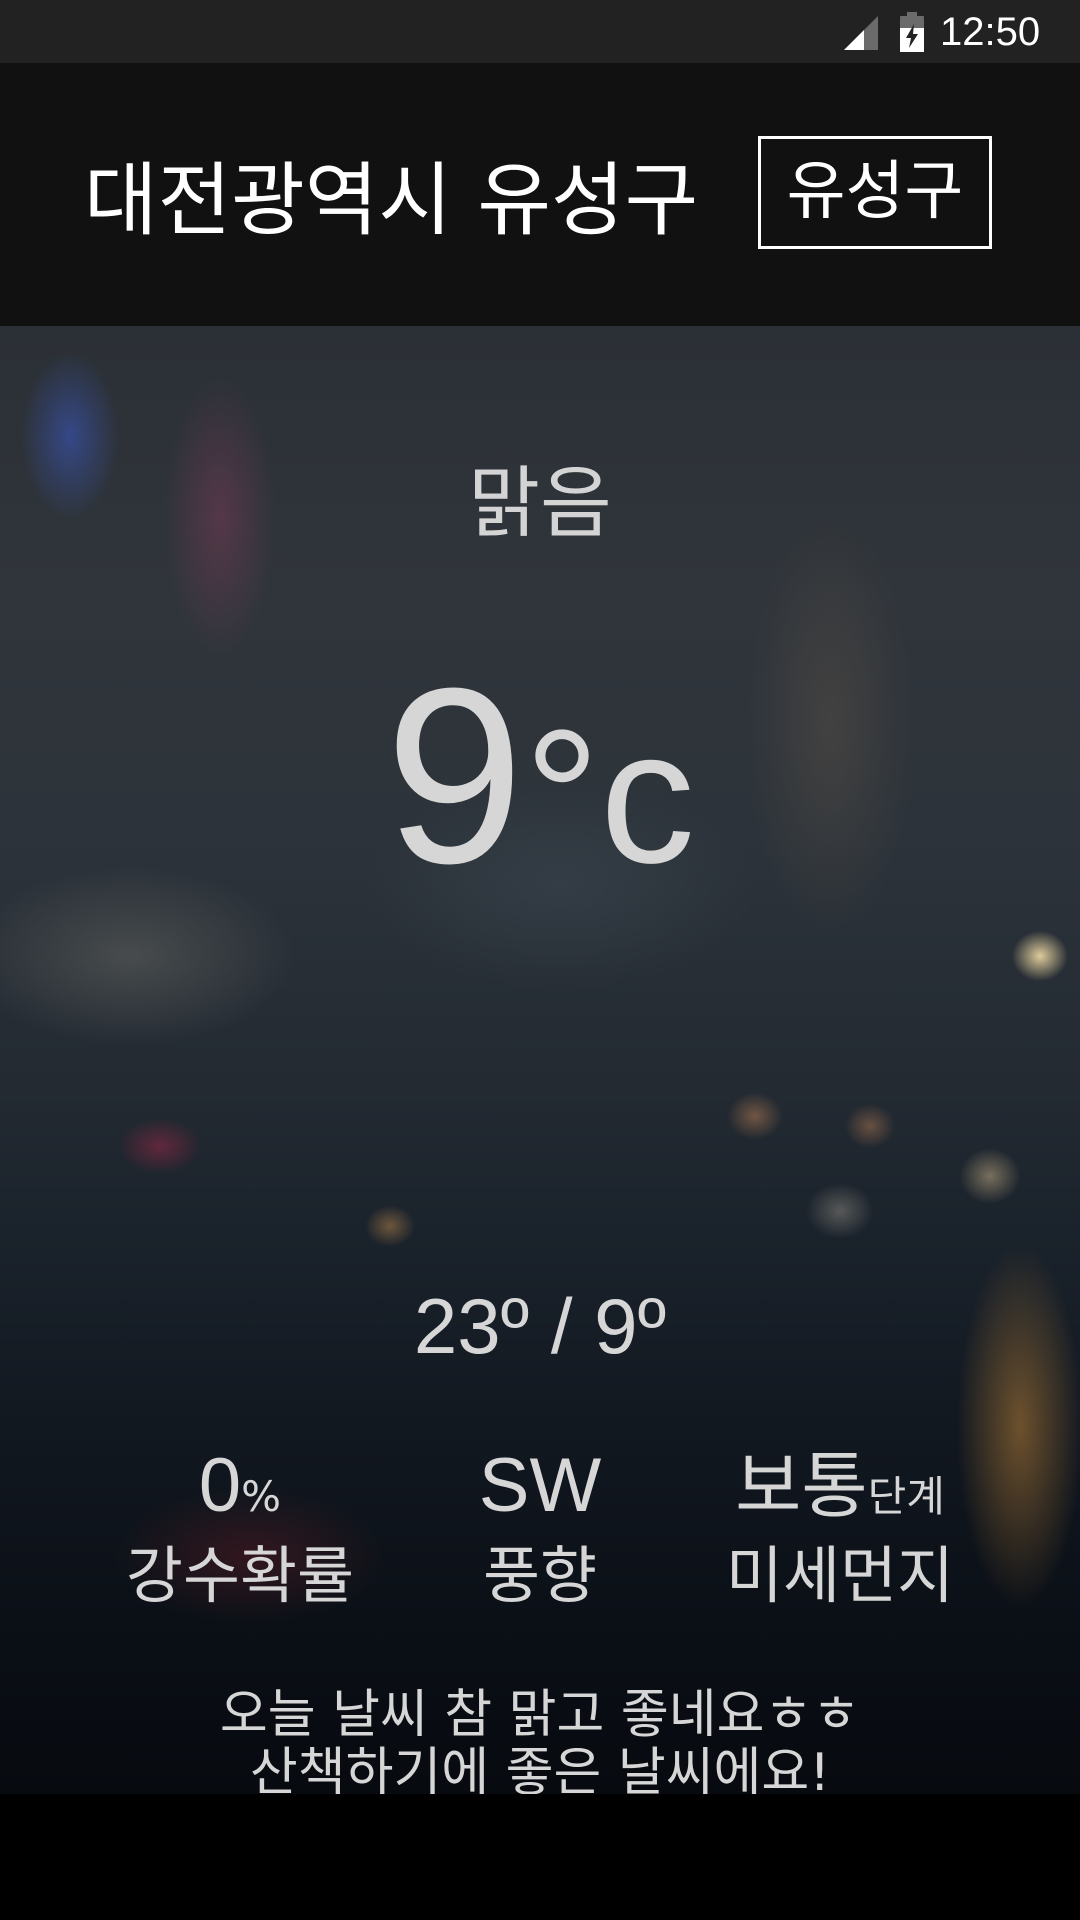 The height and width of the screenshot is (1920, 1080). I want to click on precipitation-value-row: 0%, so click(240, 1486).